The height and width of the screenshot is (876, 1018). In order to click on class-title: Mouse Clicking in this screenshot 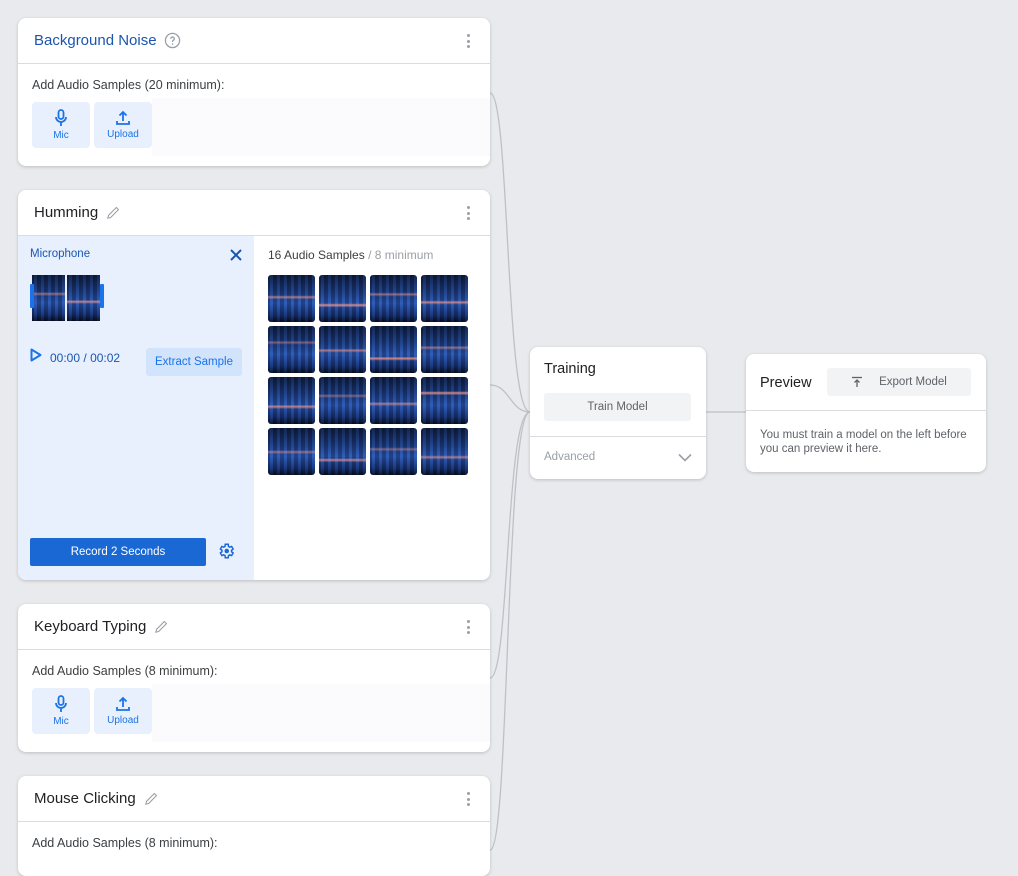, I will do `click(85, 798)`.